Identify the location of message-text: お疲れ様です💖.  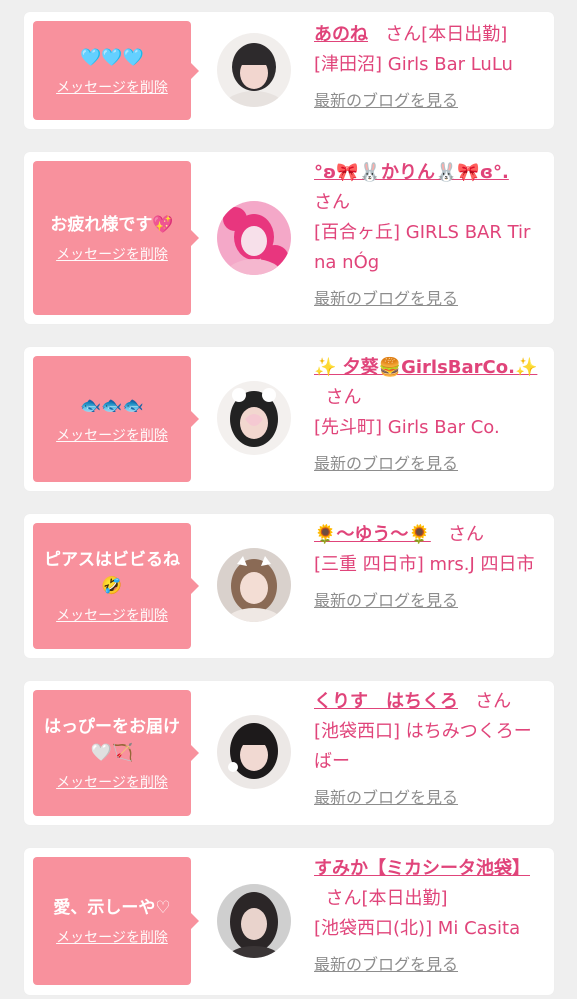
(112, 225).